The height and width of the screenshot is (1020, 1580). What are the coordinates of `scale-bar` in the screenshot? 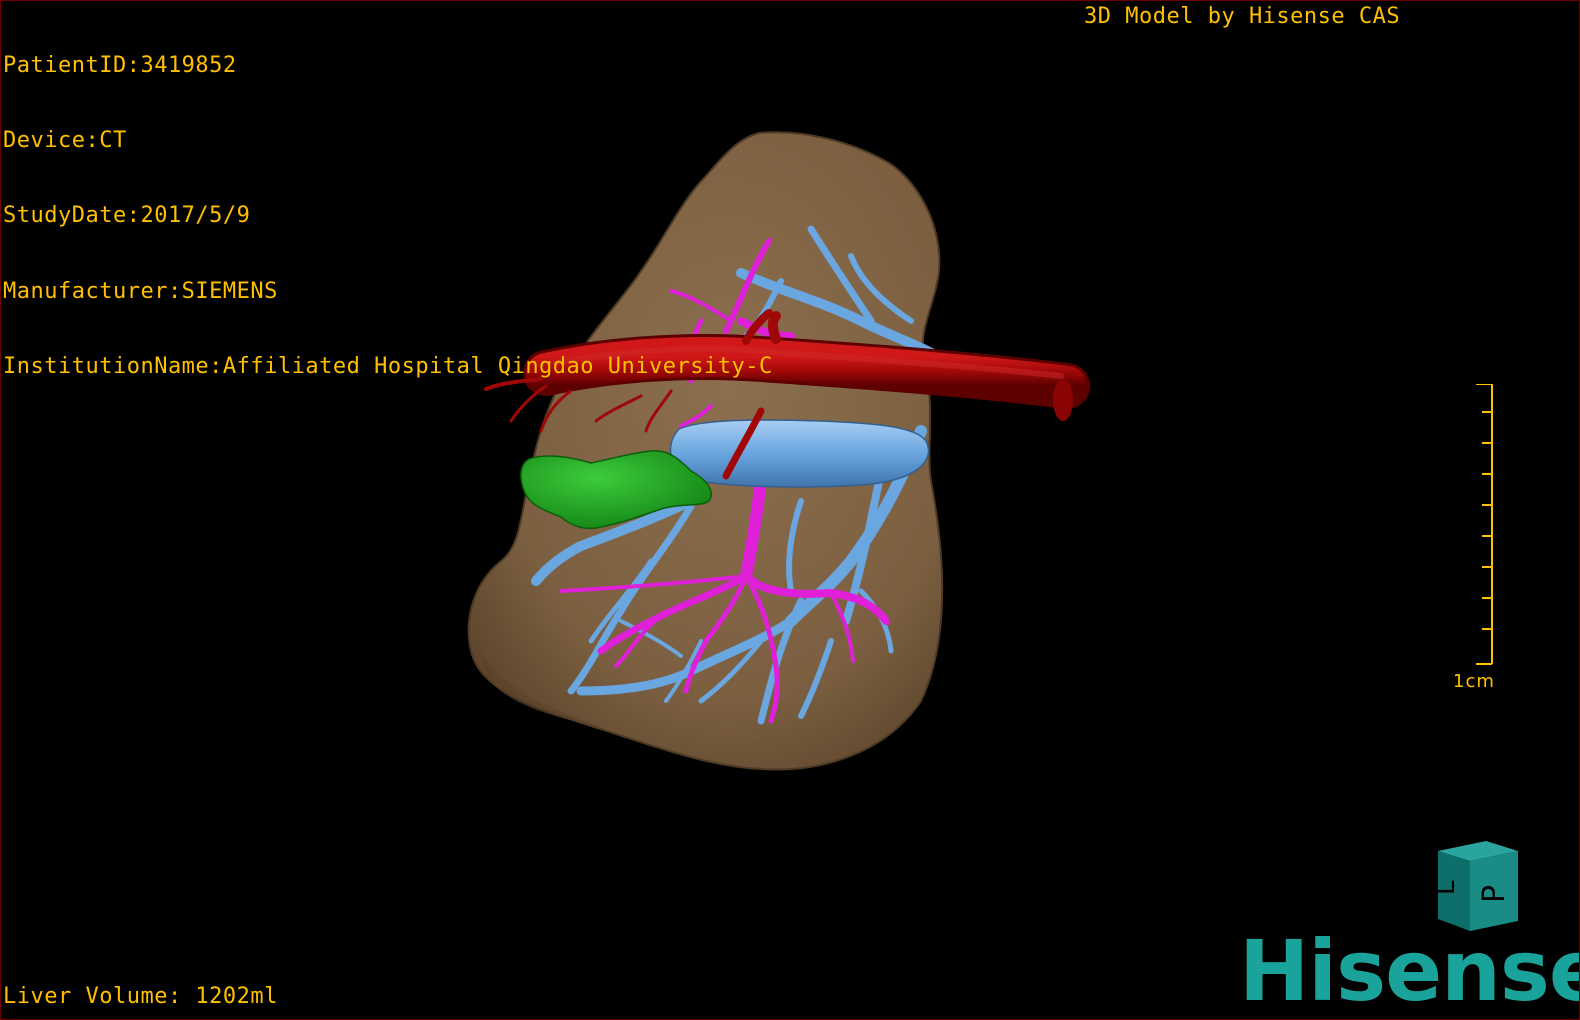 It's located at (1484, 524).